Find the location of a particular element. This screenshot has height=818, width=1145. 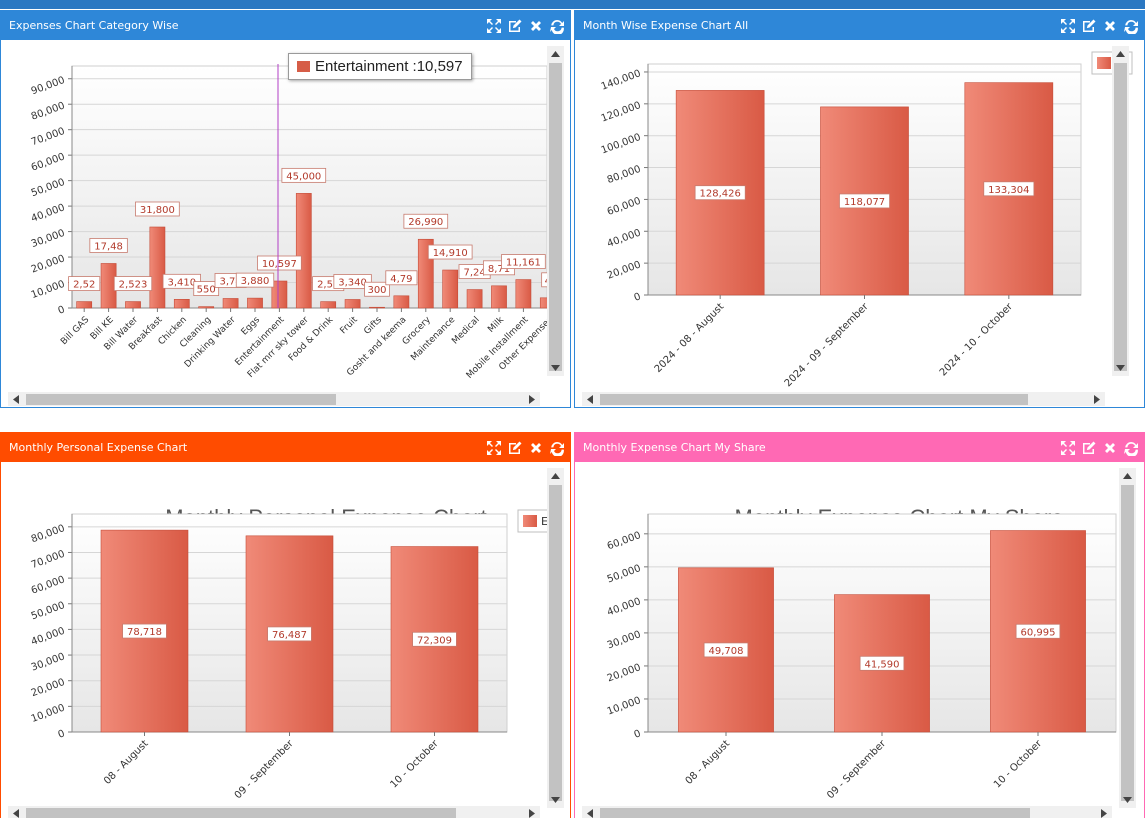

y-tick-label: 0 is located at coordinates (62, 310).